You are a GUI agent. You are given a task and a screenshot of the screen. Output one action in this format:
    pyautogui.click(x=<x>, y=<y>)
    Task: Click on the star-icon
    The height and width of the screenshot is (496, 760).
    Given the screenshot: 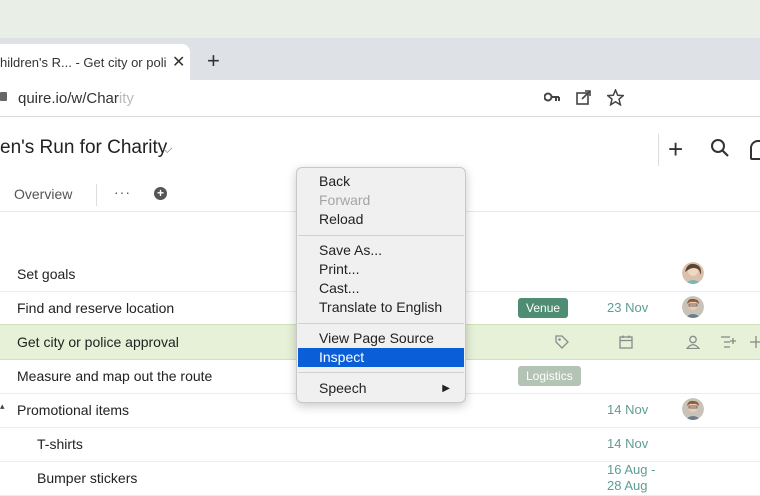 What is the action you would take?
    pyautogui.click(x=615, y=97)
    